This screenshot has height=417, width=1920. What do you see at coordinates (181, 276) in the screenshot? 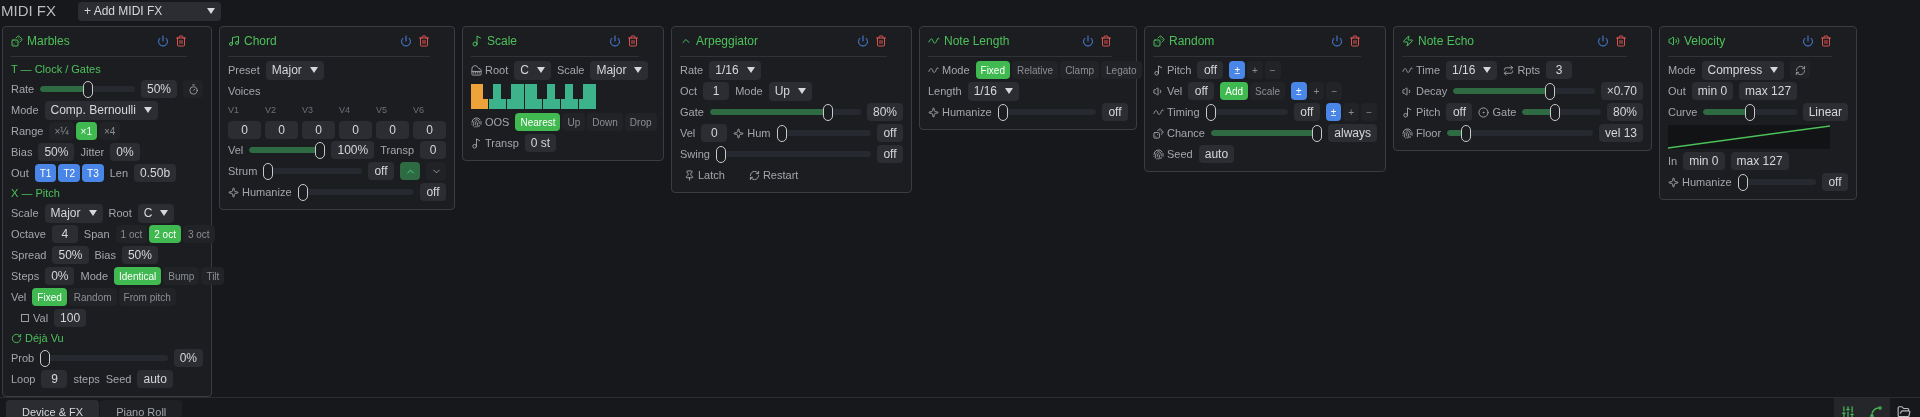
I see `mode-option: Bump` at bounding box center [181, 276].